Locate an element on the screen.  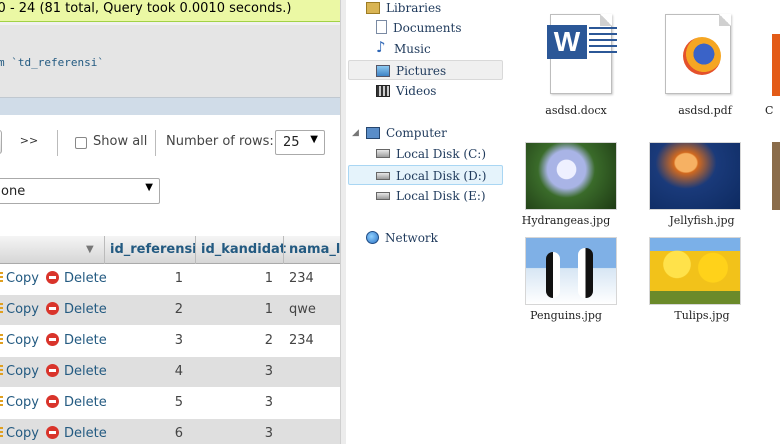
file-name: asdsd.docx is located at coordinates (576, 110).